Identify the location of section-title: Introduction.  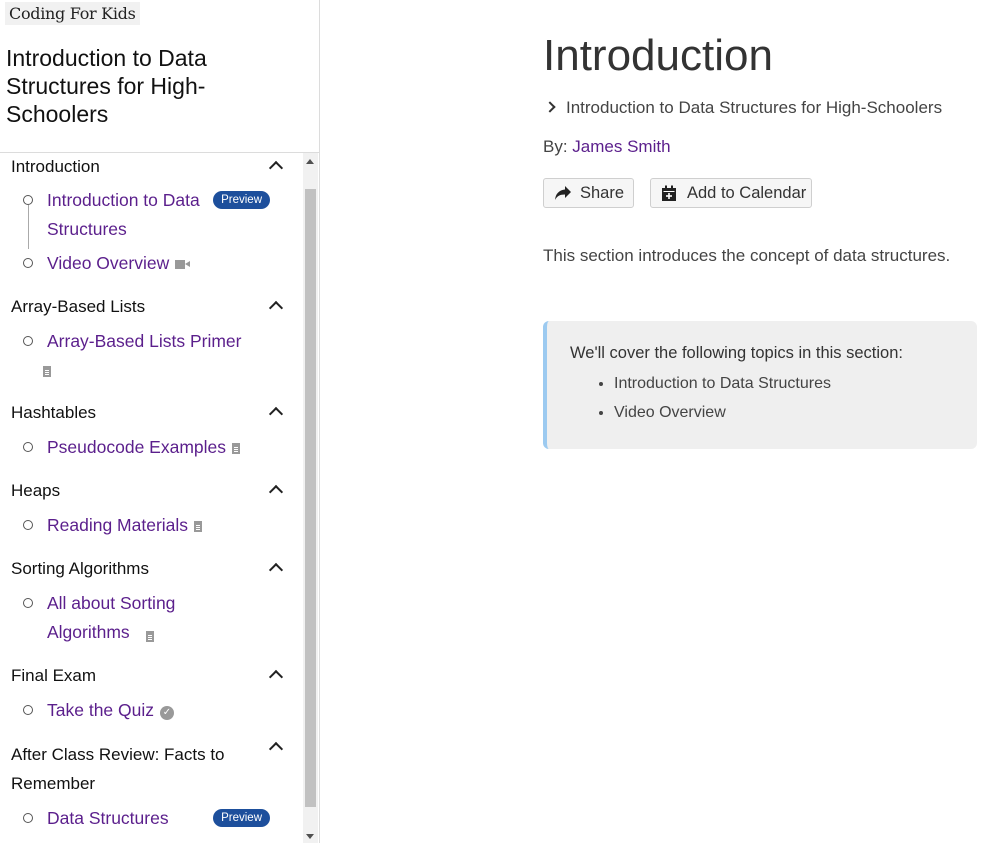
(55, 166).